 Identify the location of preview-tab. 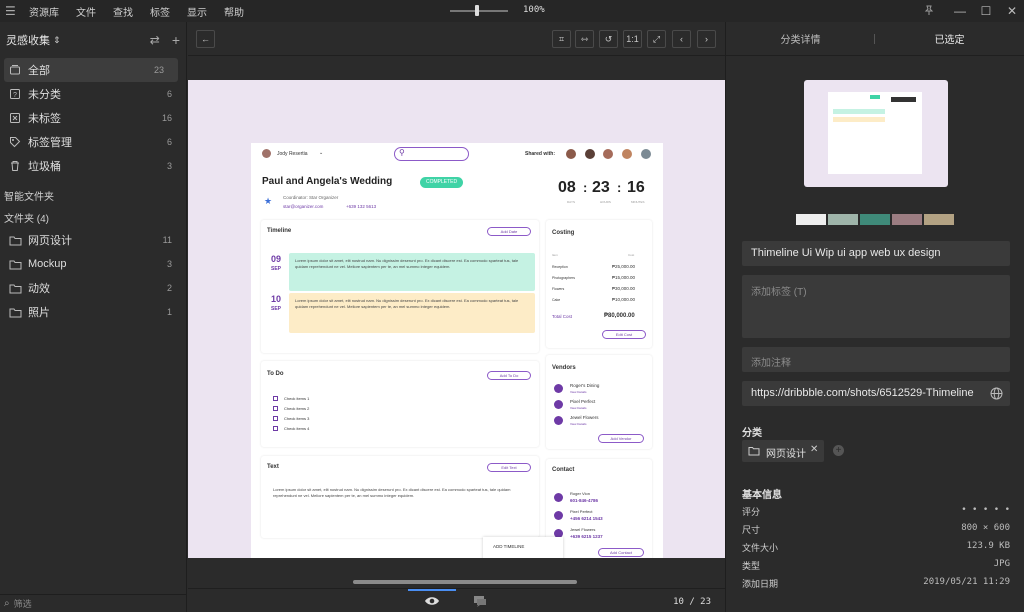
(432, 600).